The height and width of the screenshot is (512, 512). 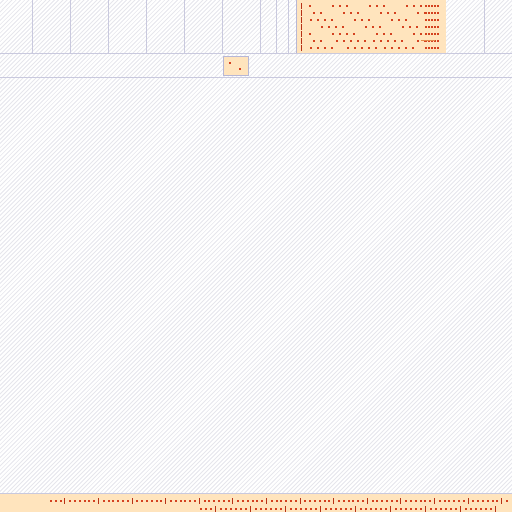 What do you see at coordinates (236, 66) in the screenshot?
I see `mini-marker-widget` at bounding box center [236, 66].